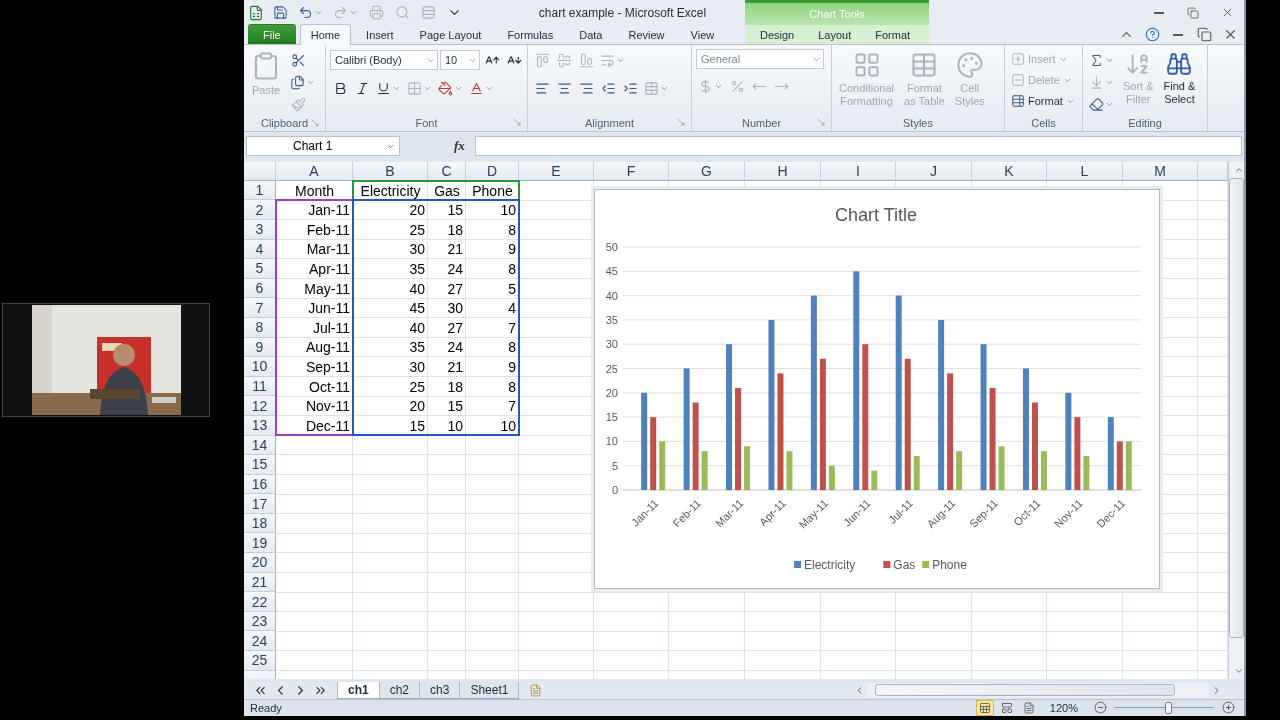 This screenshot has height=720, width=1280. Describe the element at coordinates (327, 348) in the screenshot. I see `table-cell-text: Aug-11` at that location.